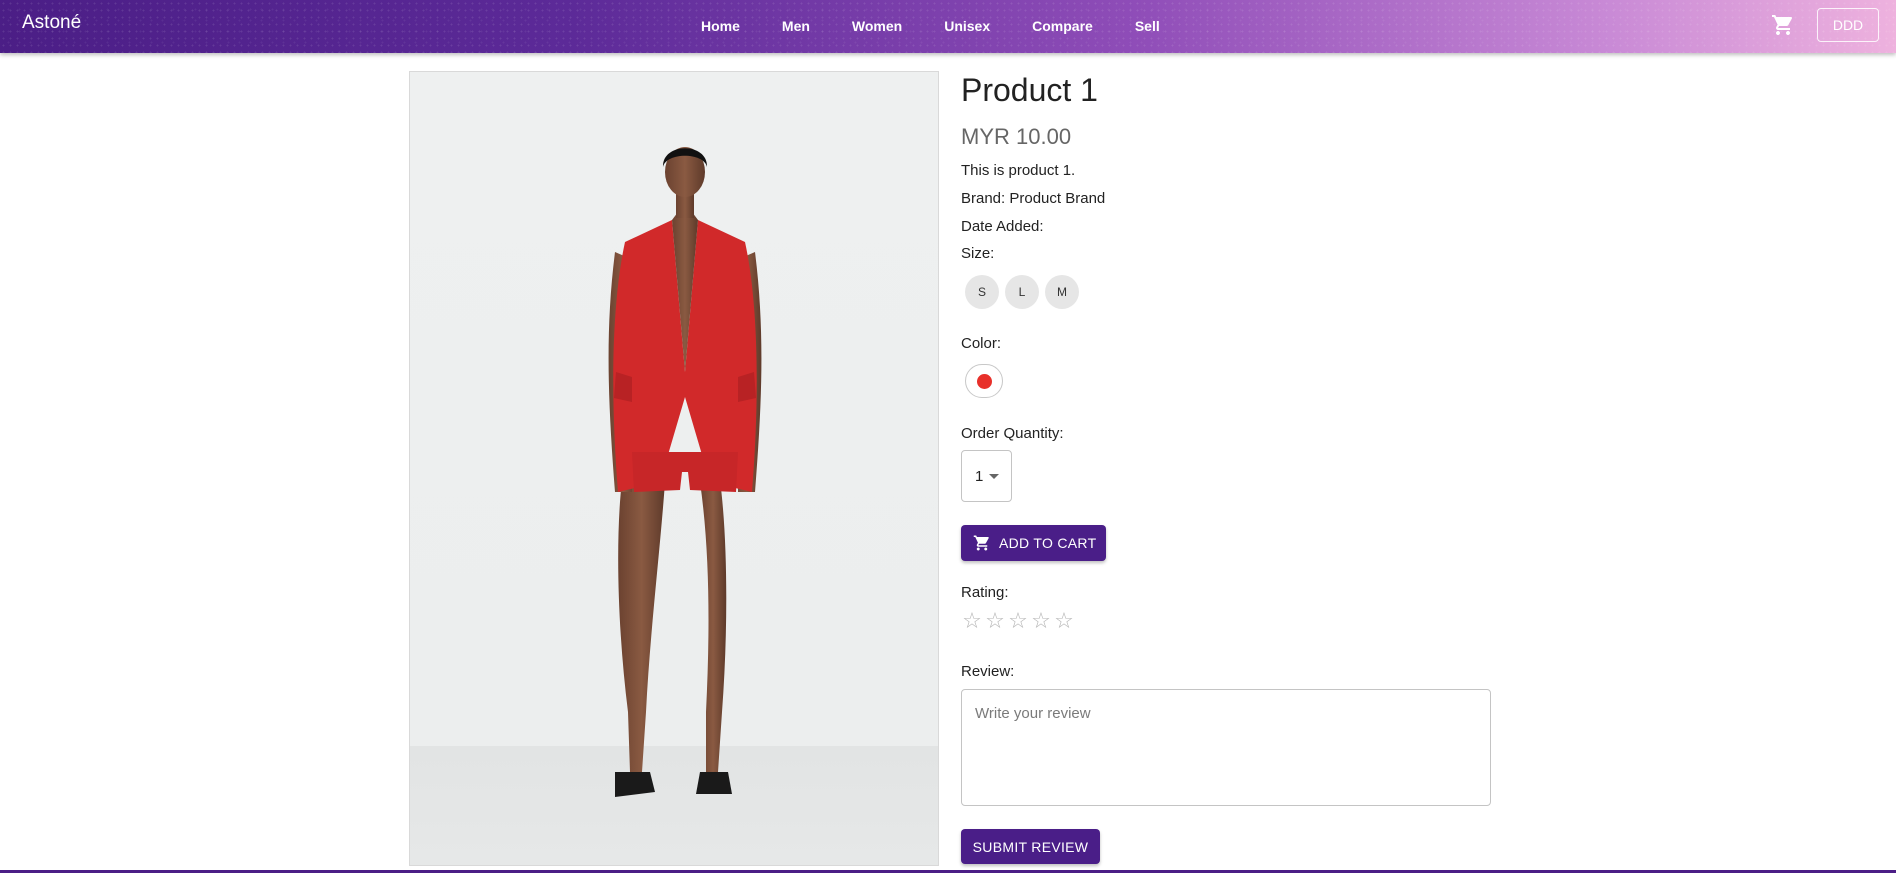 The image size is (1896, 873). Describe the element at coordinates (720, 26) in the screenshot. I see `nav-link-home: Home` at that location.